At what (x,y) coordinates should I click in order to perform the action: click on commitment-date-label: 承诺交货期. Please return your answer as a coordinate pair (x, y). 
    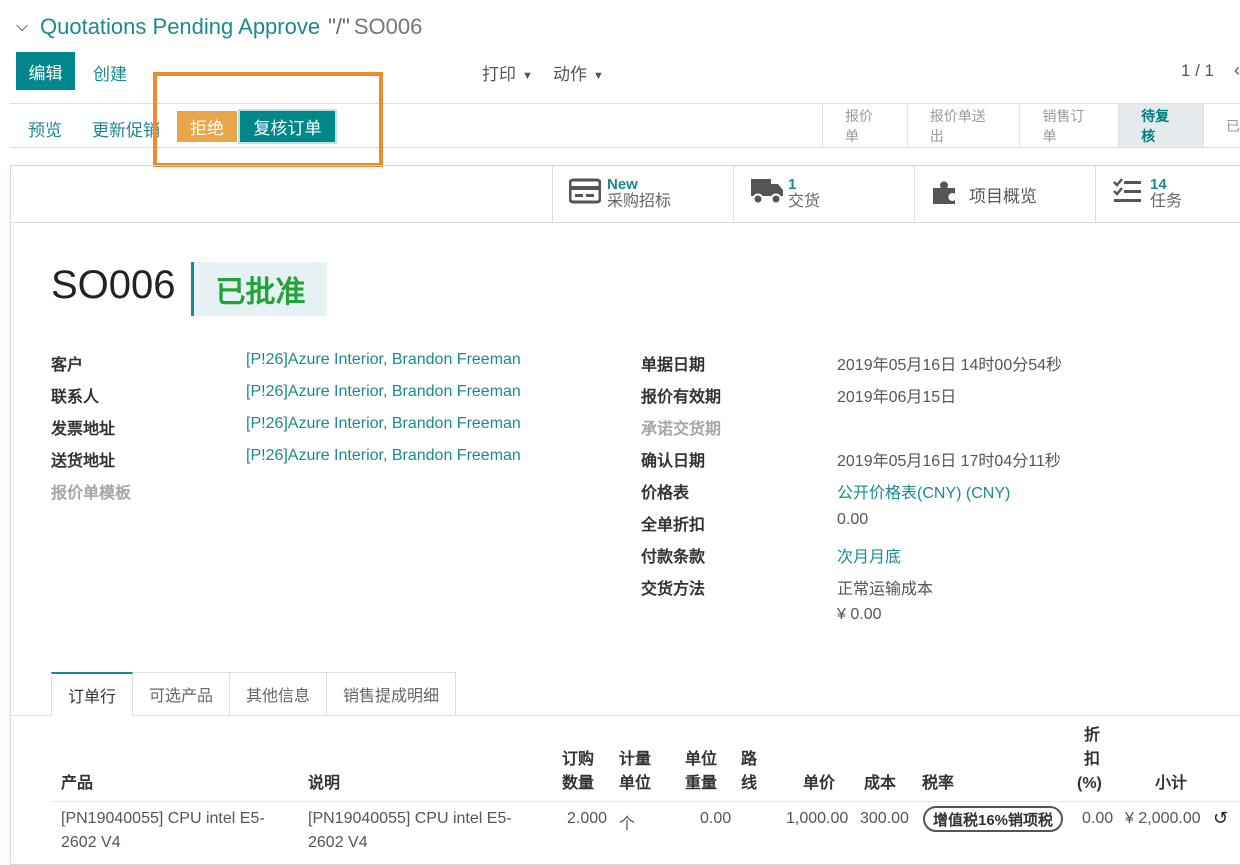
    Looking at the image, I should click on (681, 429).